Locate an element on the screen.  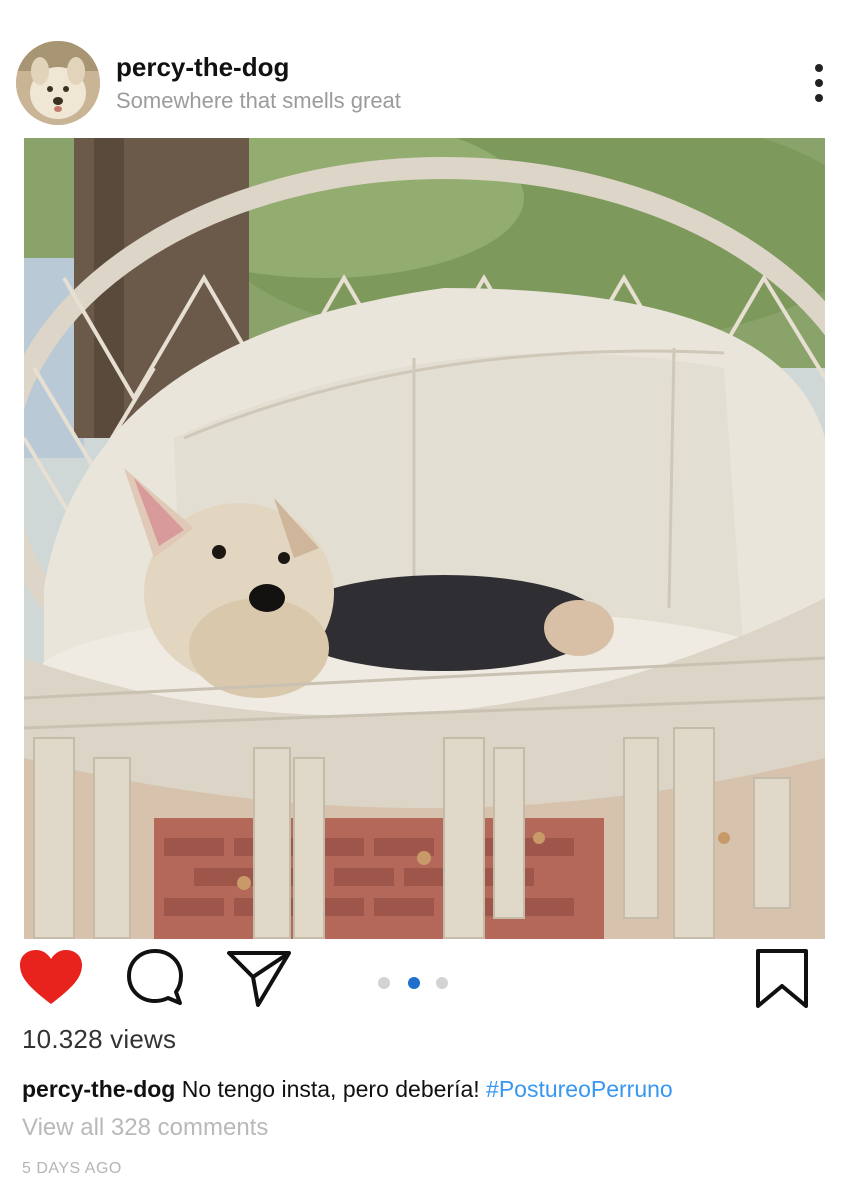
comment-bubble-icon is located at coordinates (155, 977).